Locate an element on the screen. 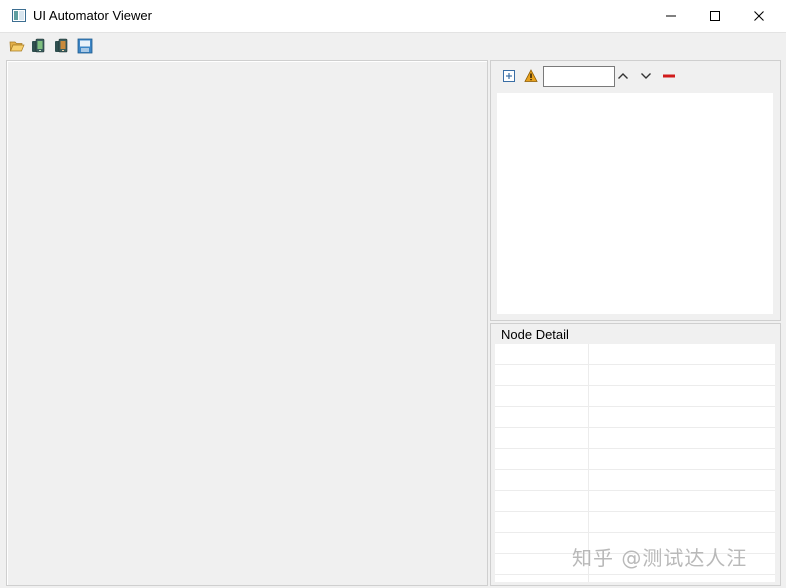 The height and width of the screenshot is (588, 786). open-folder-icon is located at coordinates (17, 46).